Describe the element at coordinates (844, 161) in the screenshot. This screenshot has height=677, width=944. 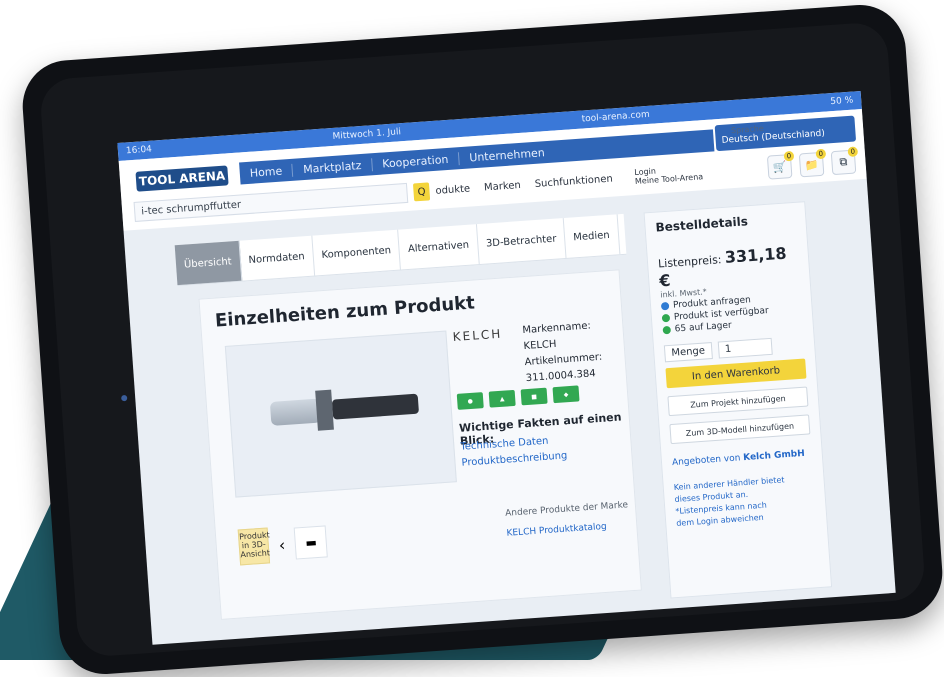
I see `3d-cube-icon: ⧉ 0` at that location.